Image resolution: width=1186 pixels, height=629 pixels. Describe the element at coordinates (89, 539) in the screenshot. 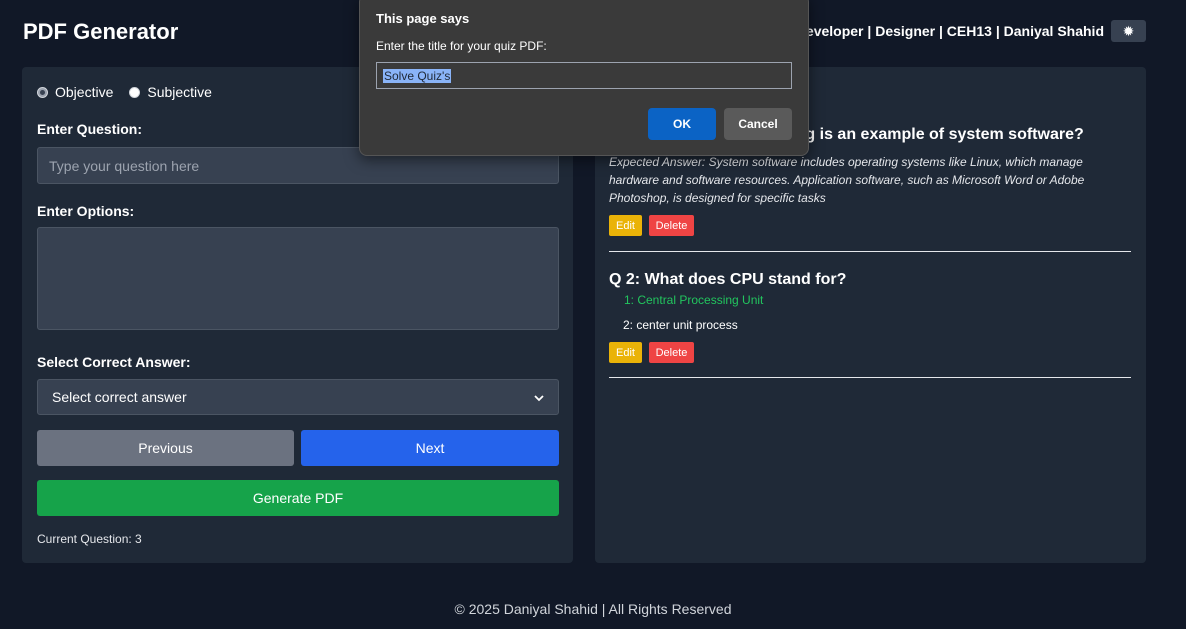

I see `current-question-indicator: Current Question: 3` at that location.